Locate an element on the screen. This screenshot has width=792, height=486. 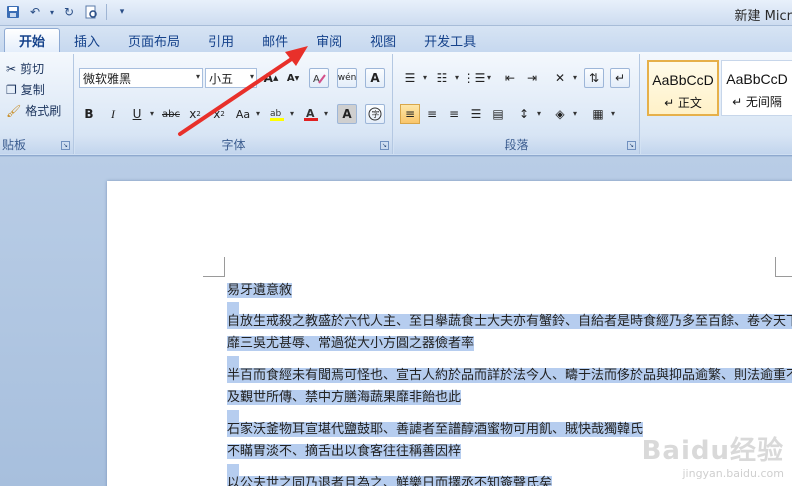
phonetic-guide-icon: wén is located at coordinates (347, 78).